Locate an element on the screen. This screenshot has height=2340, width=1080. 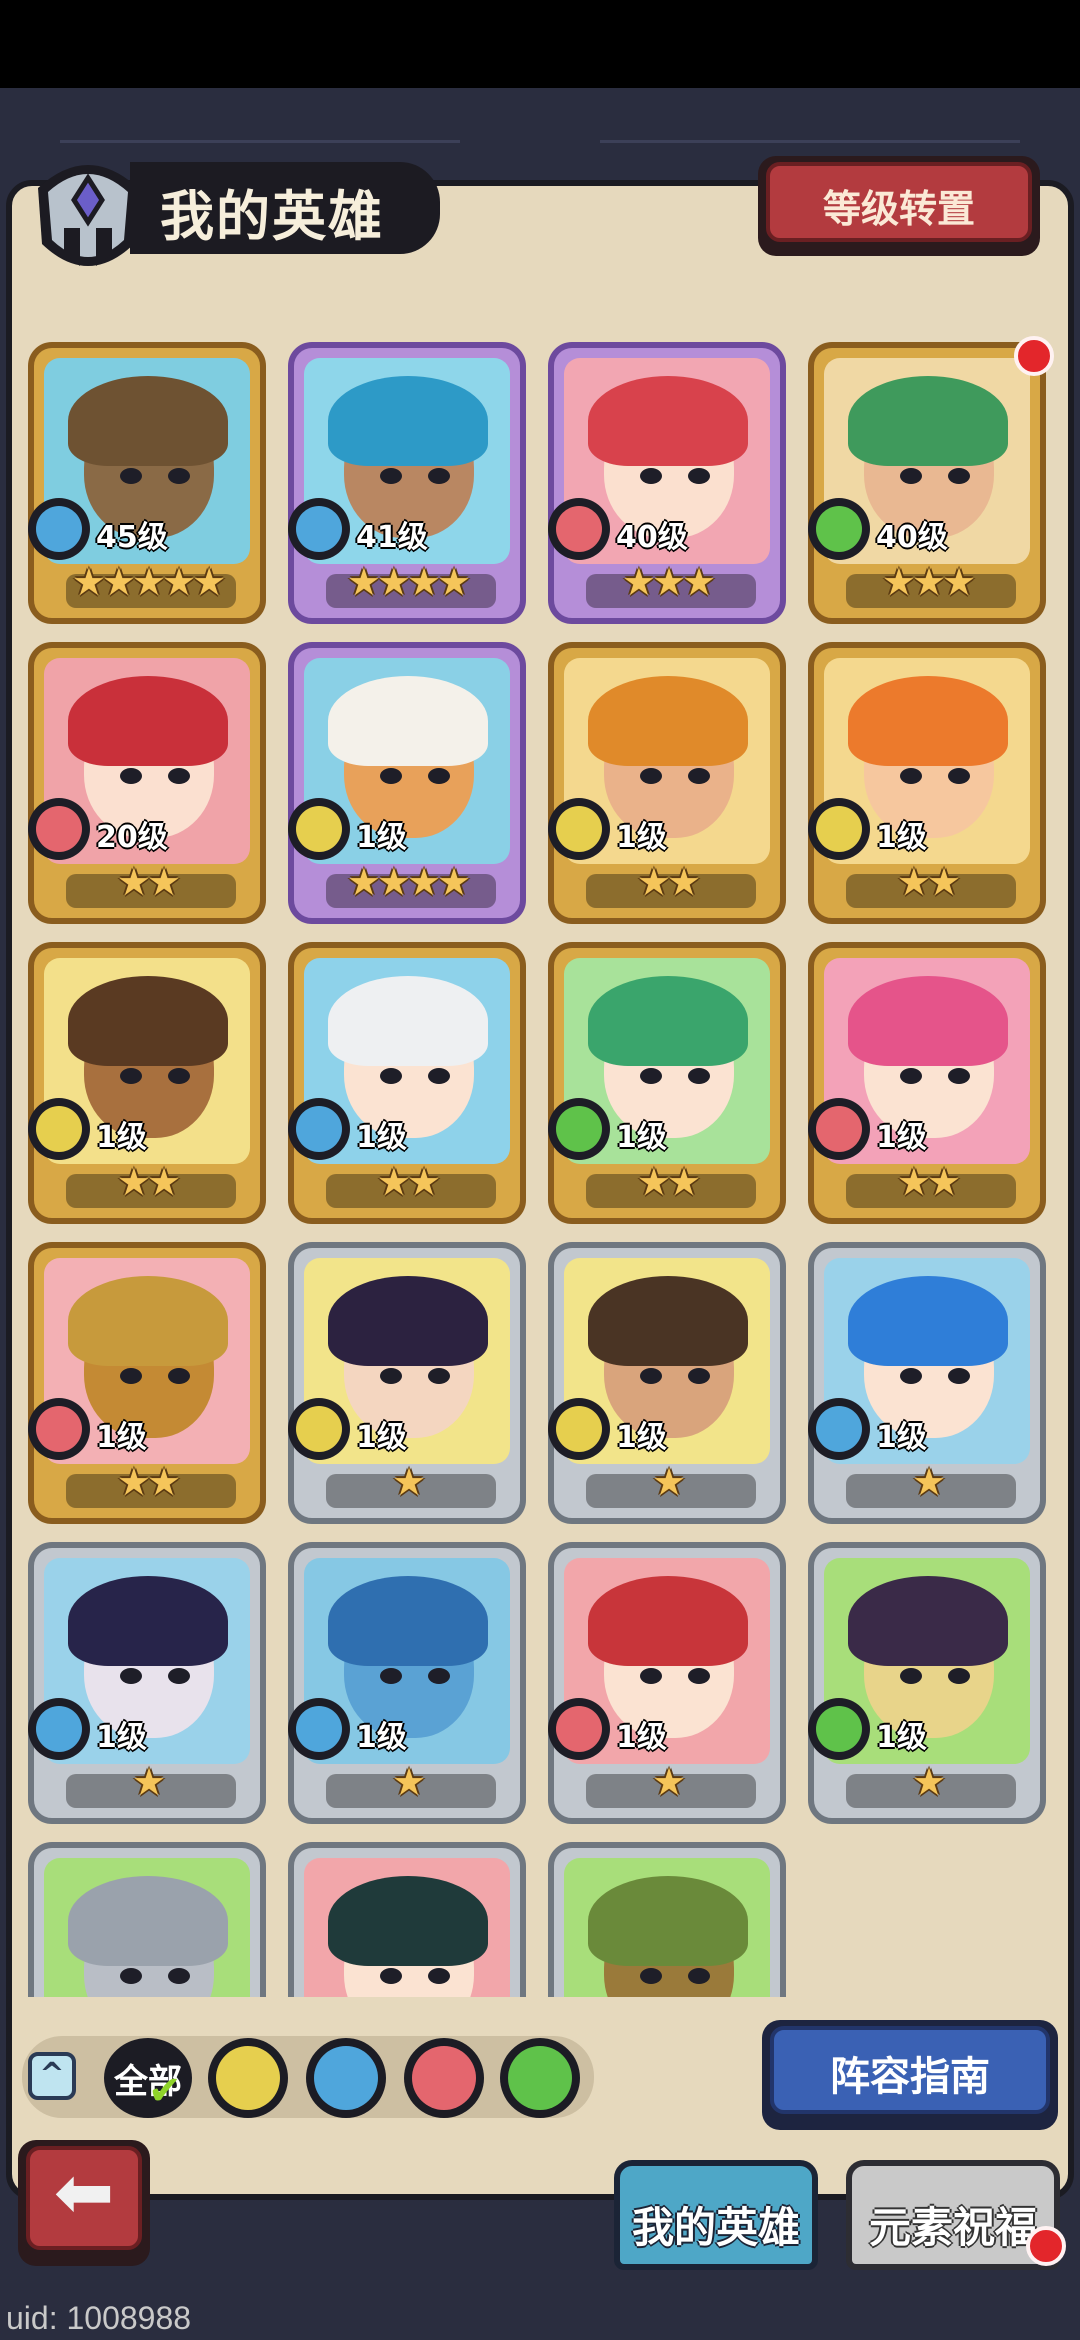
filter-water-button is located at coordinates (346, 2078).